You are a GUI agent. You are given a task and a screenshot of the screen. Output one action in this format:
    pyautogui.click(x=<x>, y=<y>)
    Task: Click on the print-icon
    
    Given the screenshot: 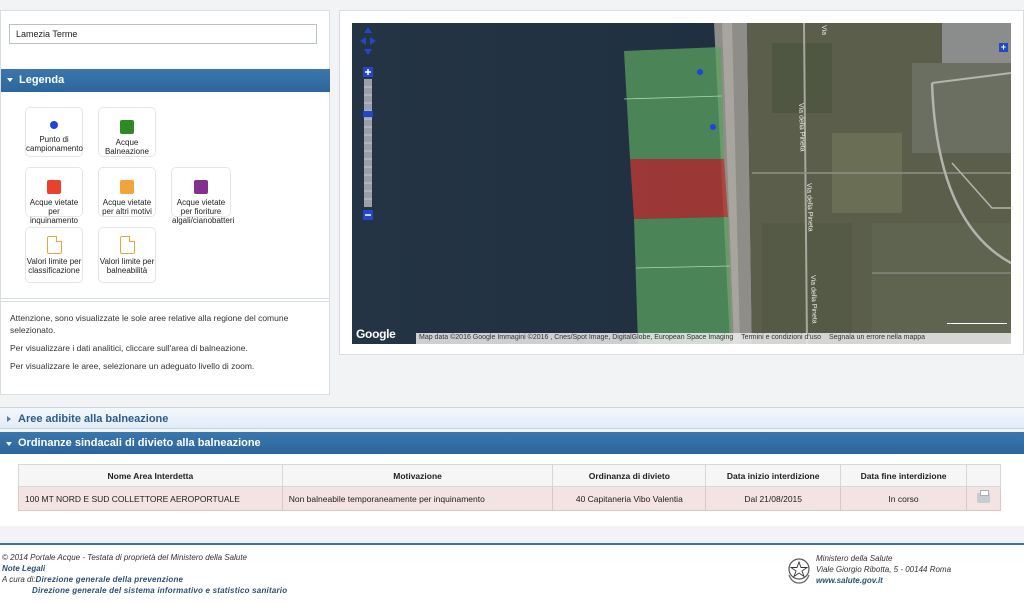 What is the action you would take?
    pyautogui.click(x=983, y=496)
    